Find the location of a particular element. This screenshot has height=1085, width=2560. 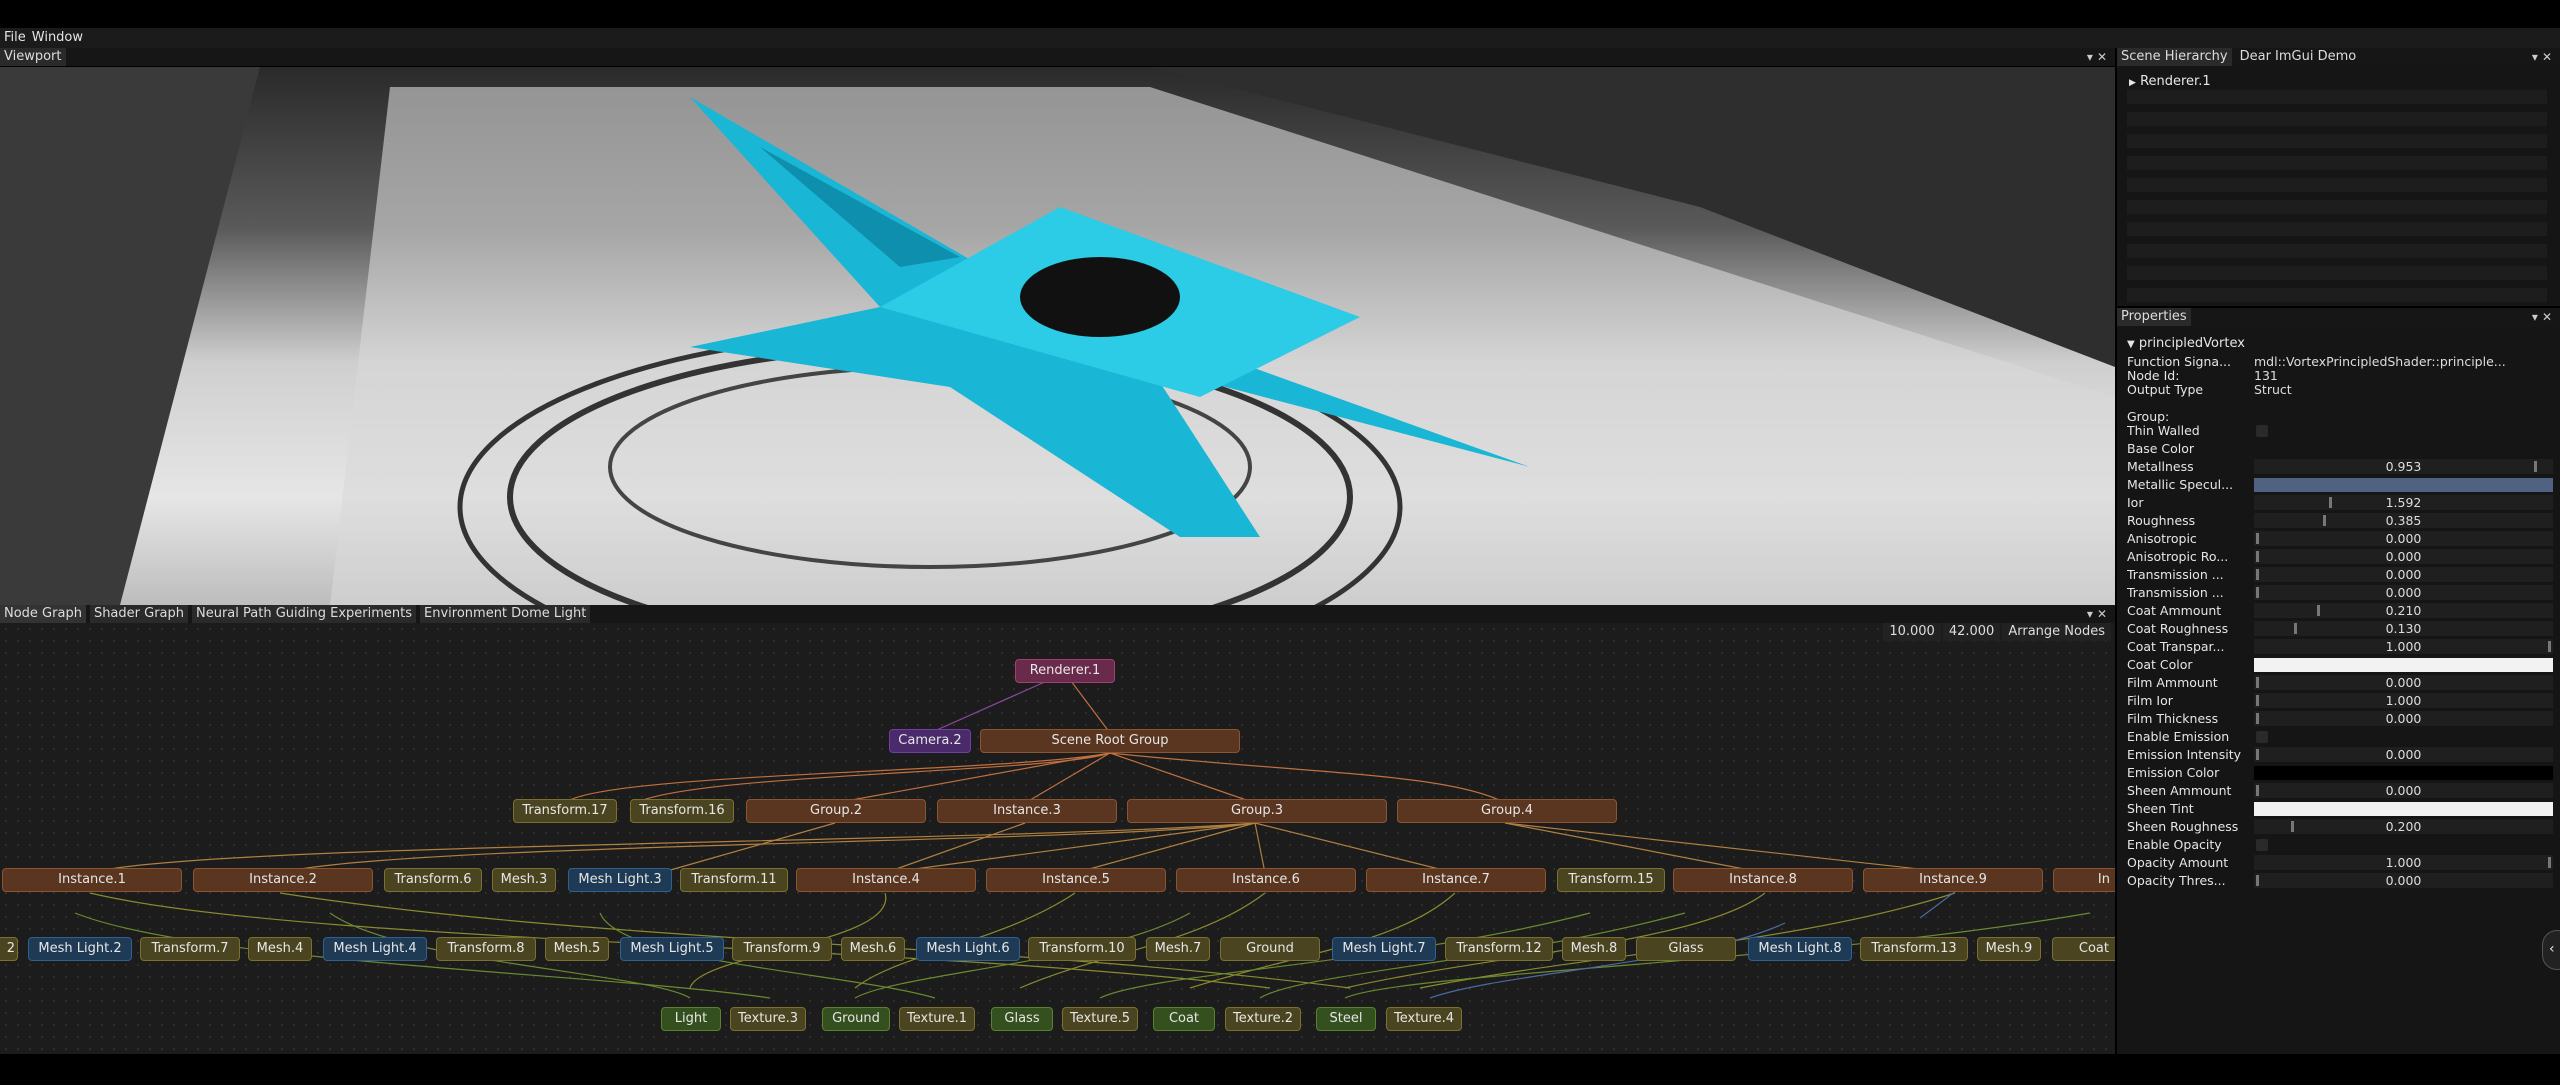

node-mesh-light: Mesh Light.5 is located at coordinates (672, 949).